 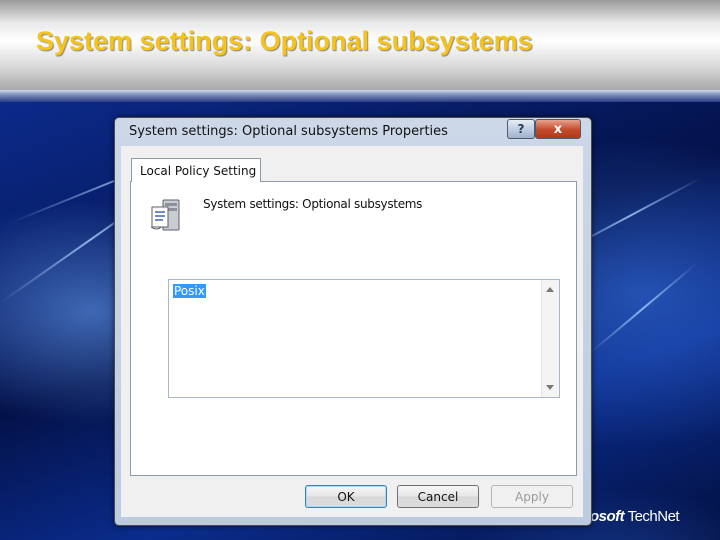 What do you see at coordinates (532, 496) in the screenshot?
I see `apply-button: Apply` at bounding box center [532, 496].